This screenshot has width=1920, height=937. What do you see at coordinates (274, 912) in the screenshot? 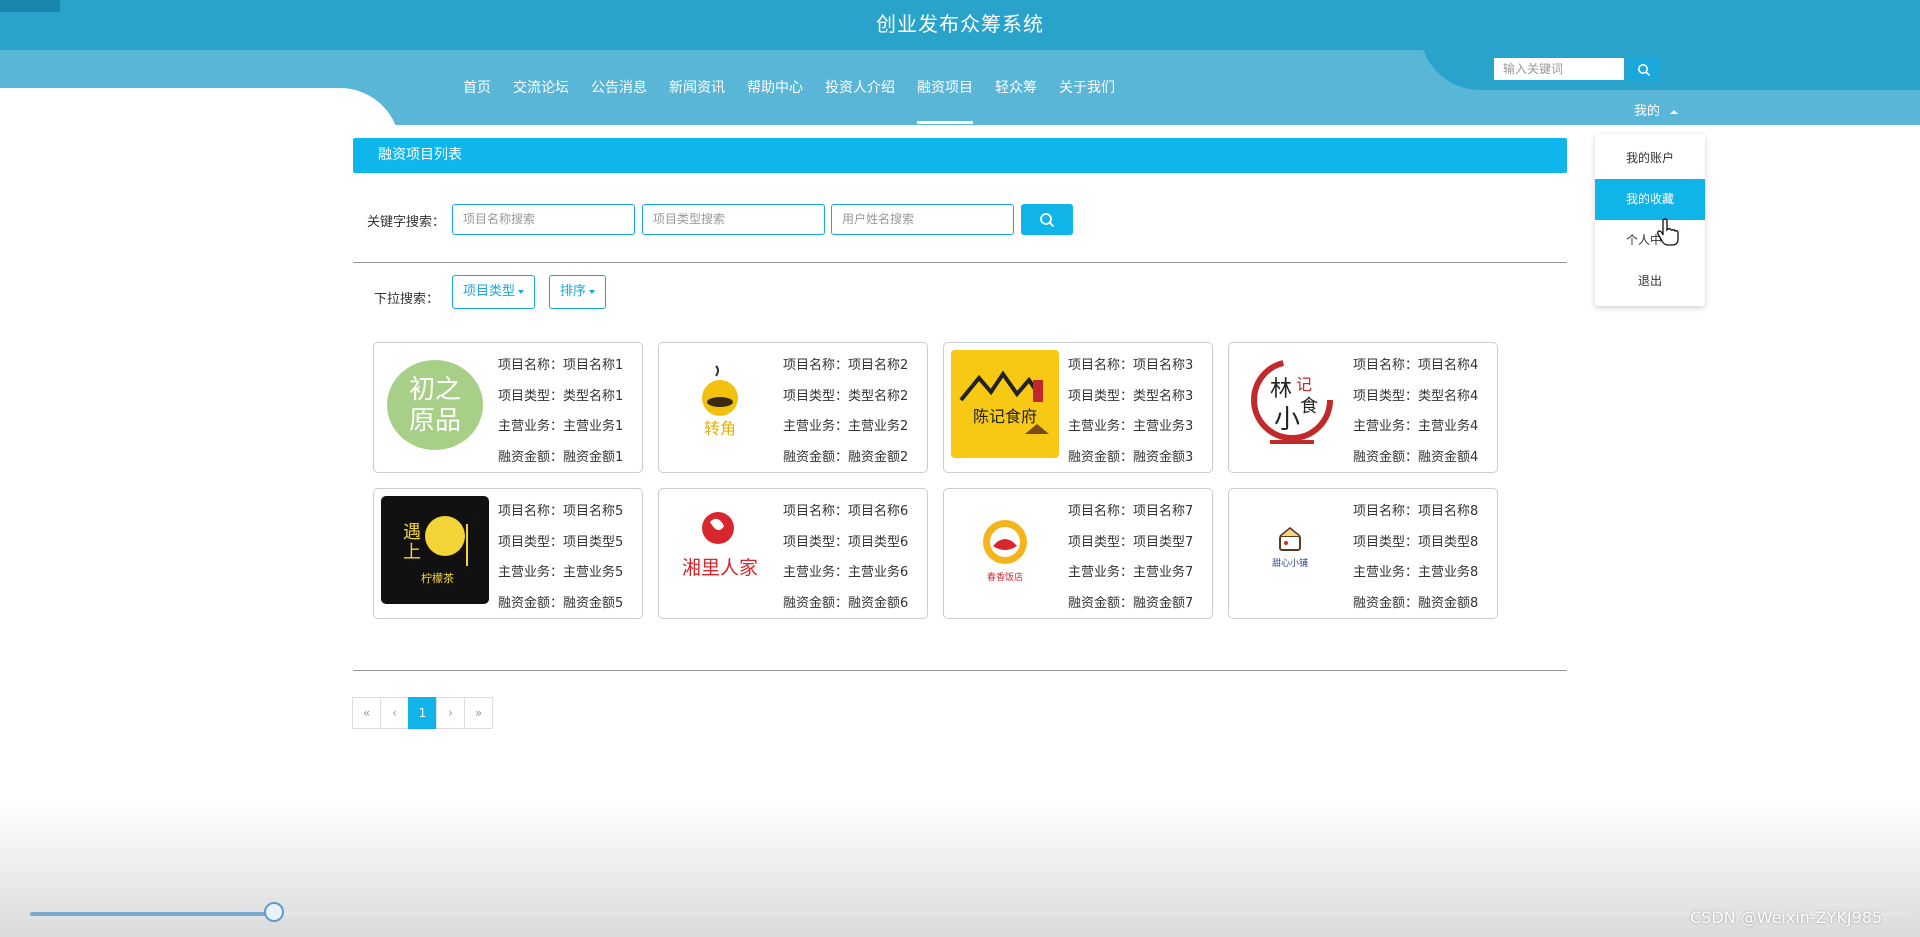
I see `video-progress-handle` at bounding box center [274, 912].